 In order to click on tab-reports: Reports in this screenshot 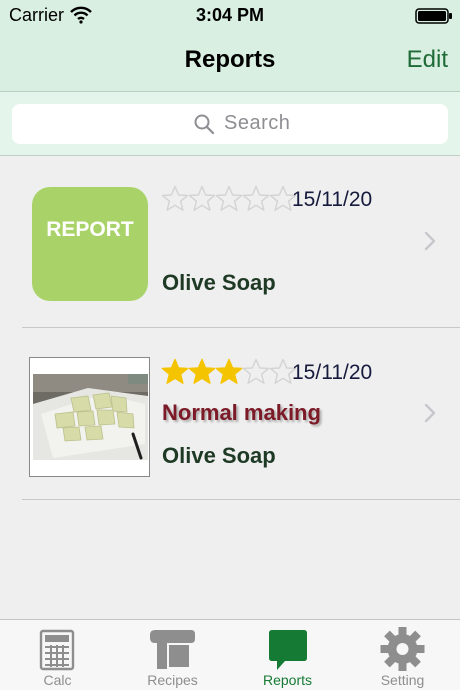, I will do `click(287, 655)`.